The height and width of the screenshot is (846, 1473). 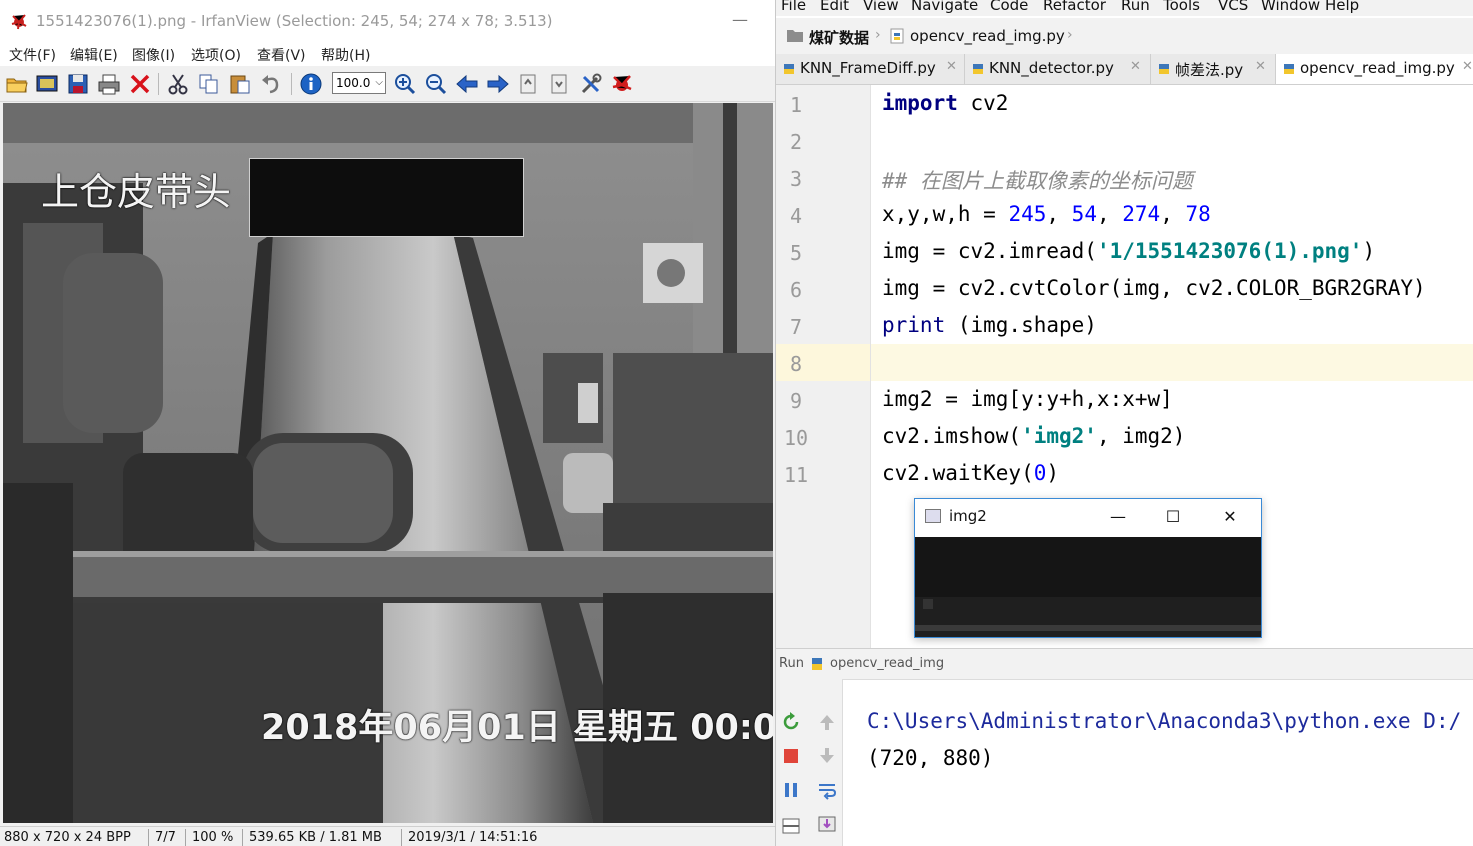 What do you see at coordinates (19, 21) in the screenshot?
I see `irfanview-app-icon` at bounding box center [19, 21].